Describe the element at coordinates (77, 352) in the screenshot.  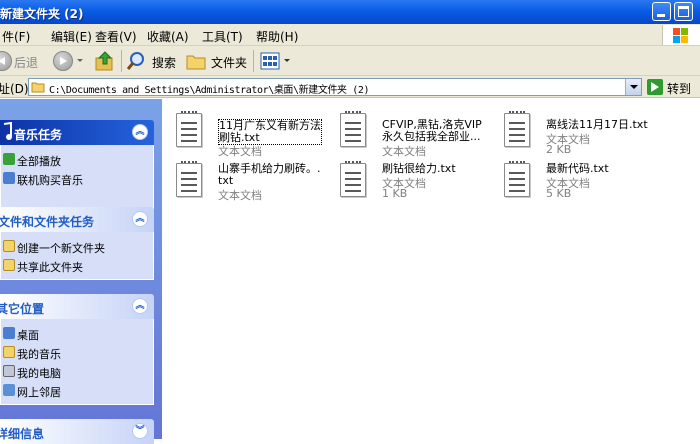
I see `place-my-music: 我的音乐` at that location.